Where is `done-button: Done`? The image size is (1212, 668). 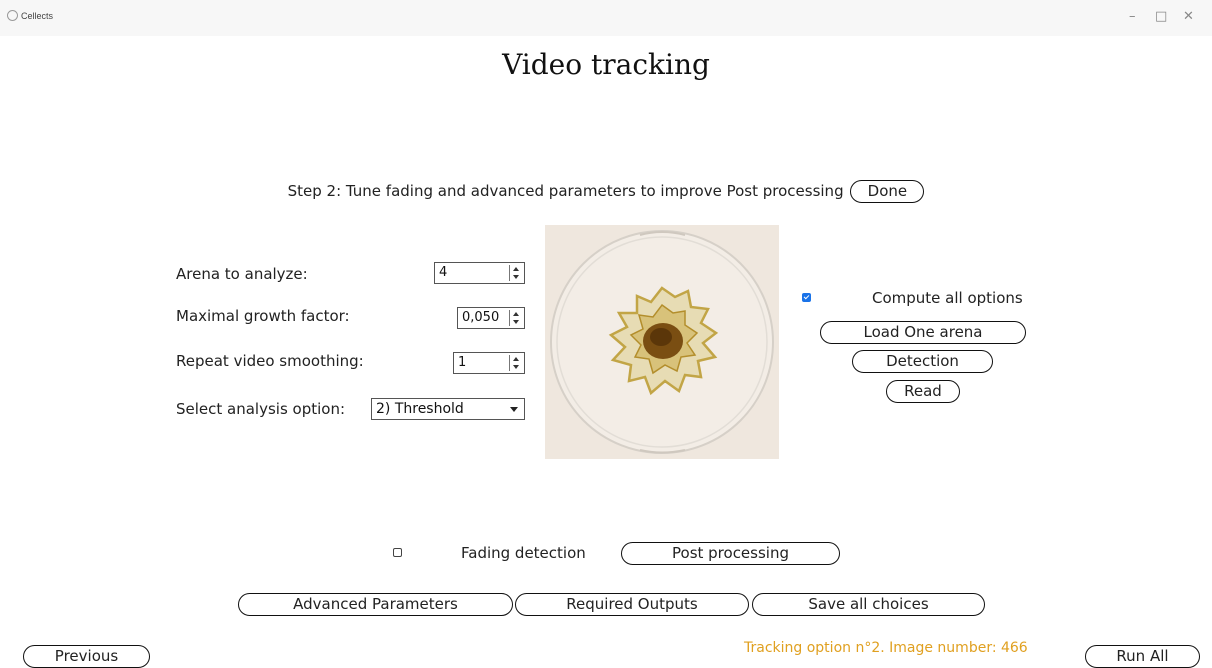
done-button: Done is located at coordinates (887, 191).